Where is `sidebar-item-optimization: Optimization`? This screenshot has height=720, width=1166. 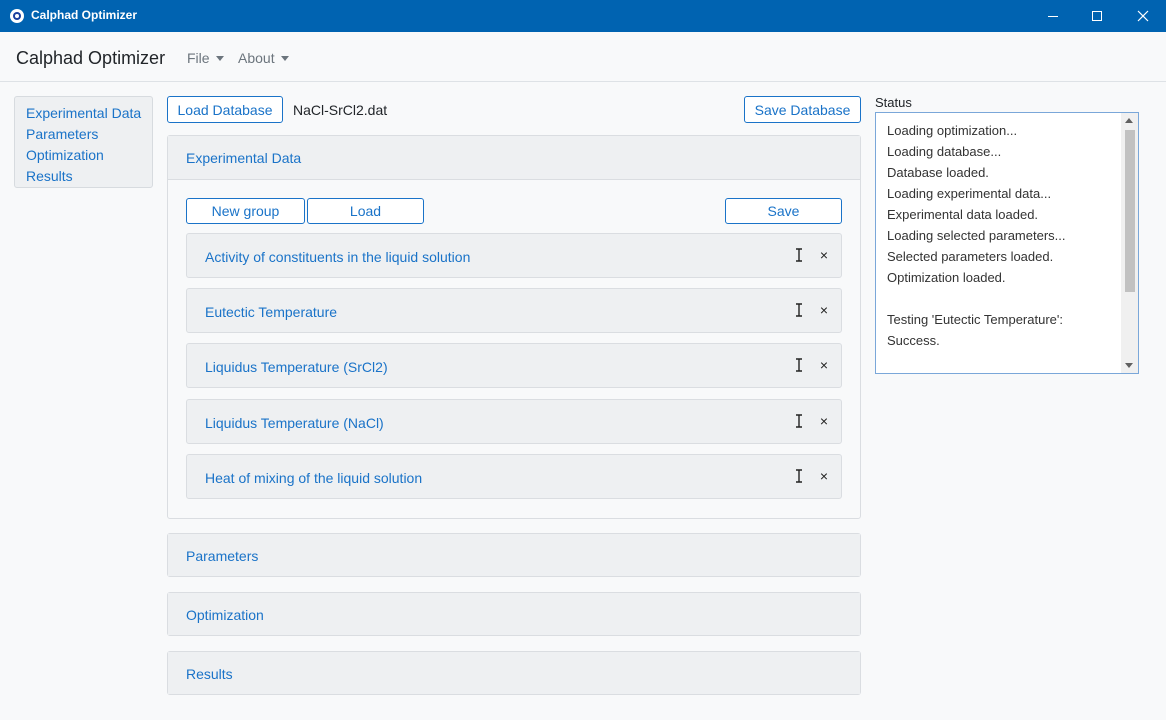
sidebar-item-optimization: Optimization is located at coordinates (89, 155).